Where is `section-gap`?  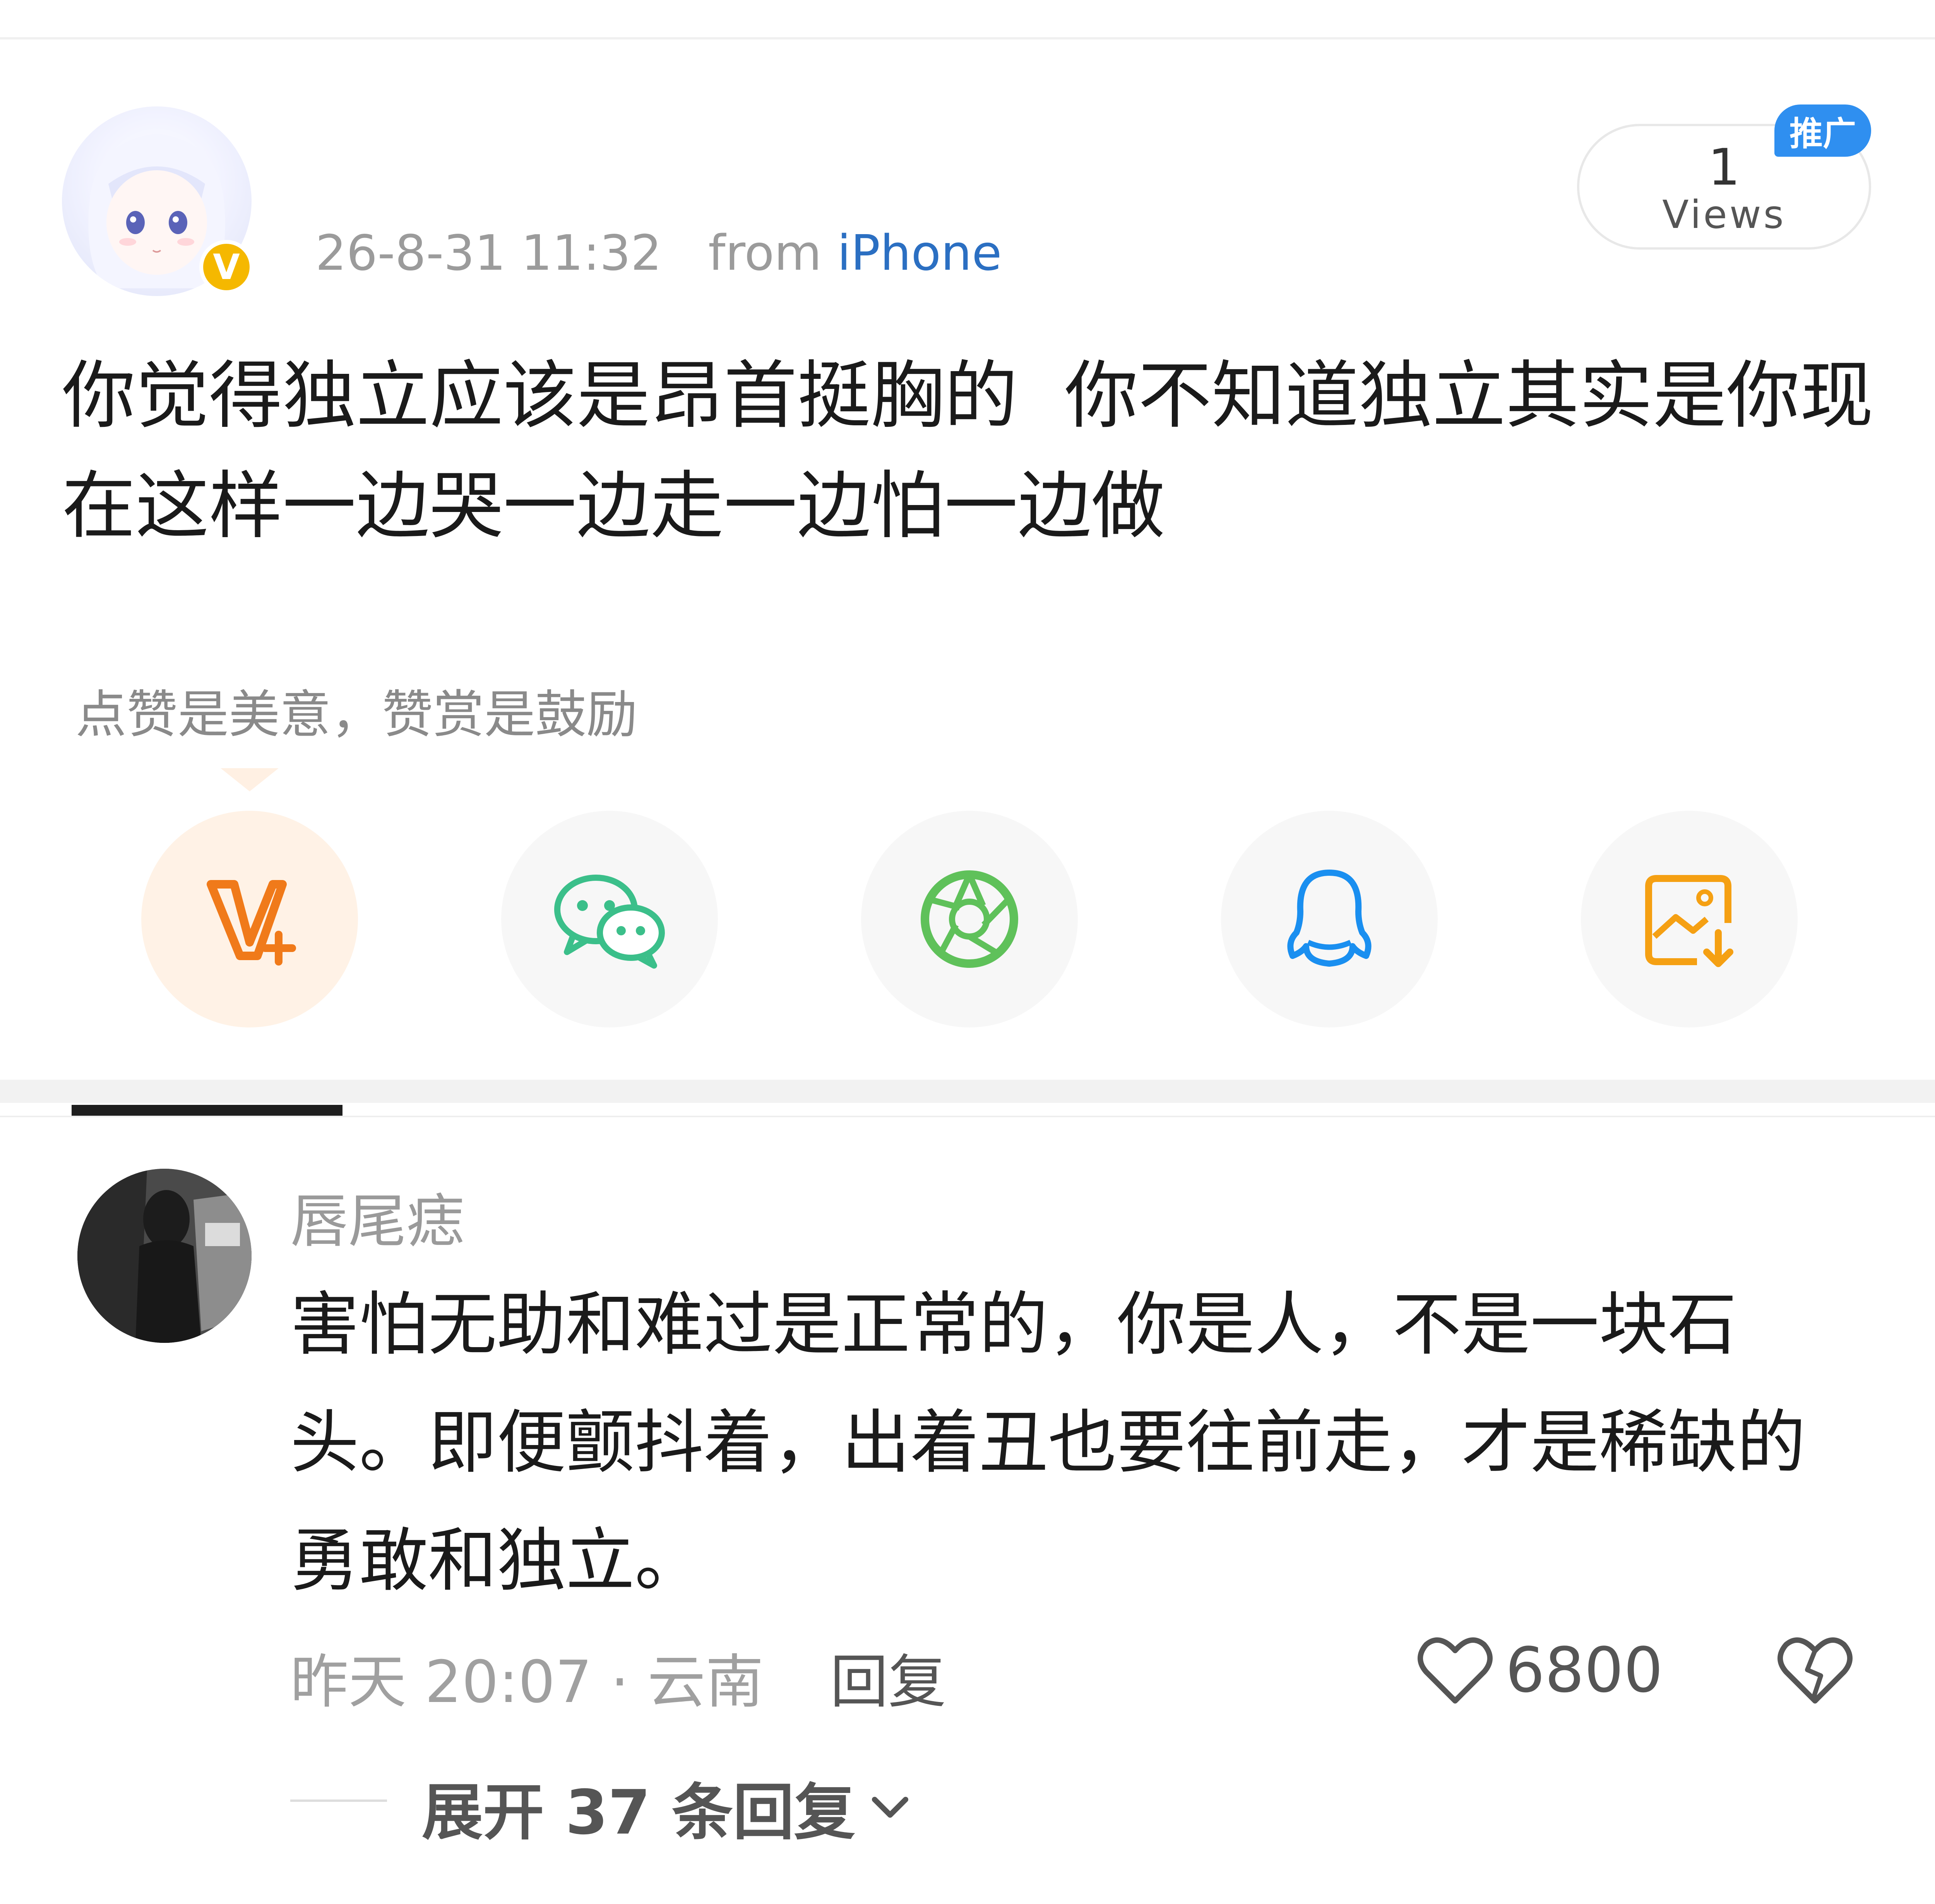 section-gap is located at coordinates (967, 1091).